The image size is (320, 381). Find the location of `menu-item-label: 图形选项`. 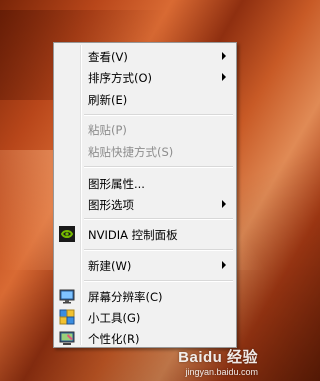

menu-item-label: 图形选项 is located at coordinates (111, 205).